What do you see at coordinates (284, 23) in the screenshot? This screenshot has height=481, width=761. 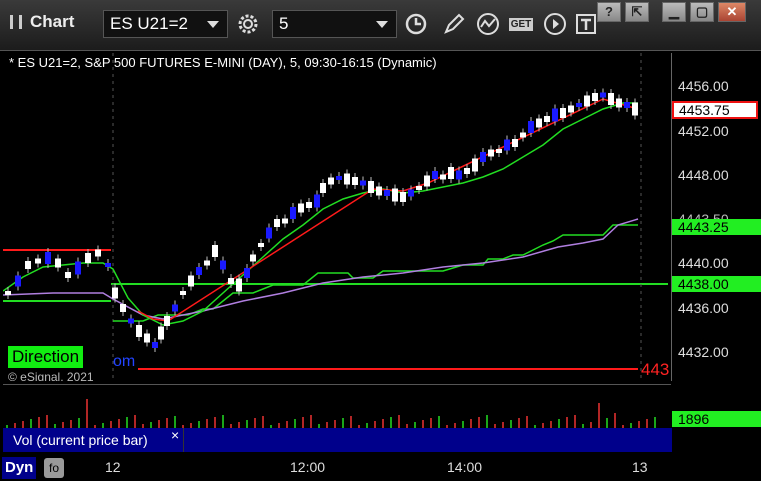 I see `interval-value: 5` at bounding box center [284, 23].